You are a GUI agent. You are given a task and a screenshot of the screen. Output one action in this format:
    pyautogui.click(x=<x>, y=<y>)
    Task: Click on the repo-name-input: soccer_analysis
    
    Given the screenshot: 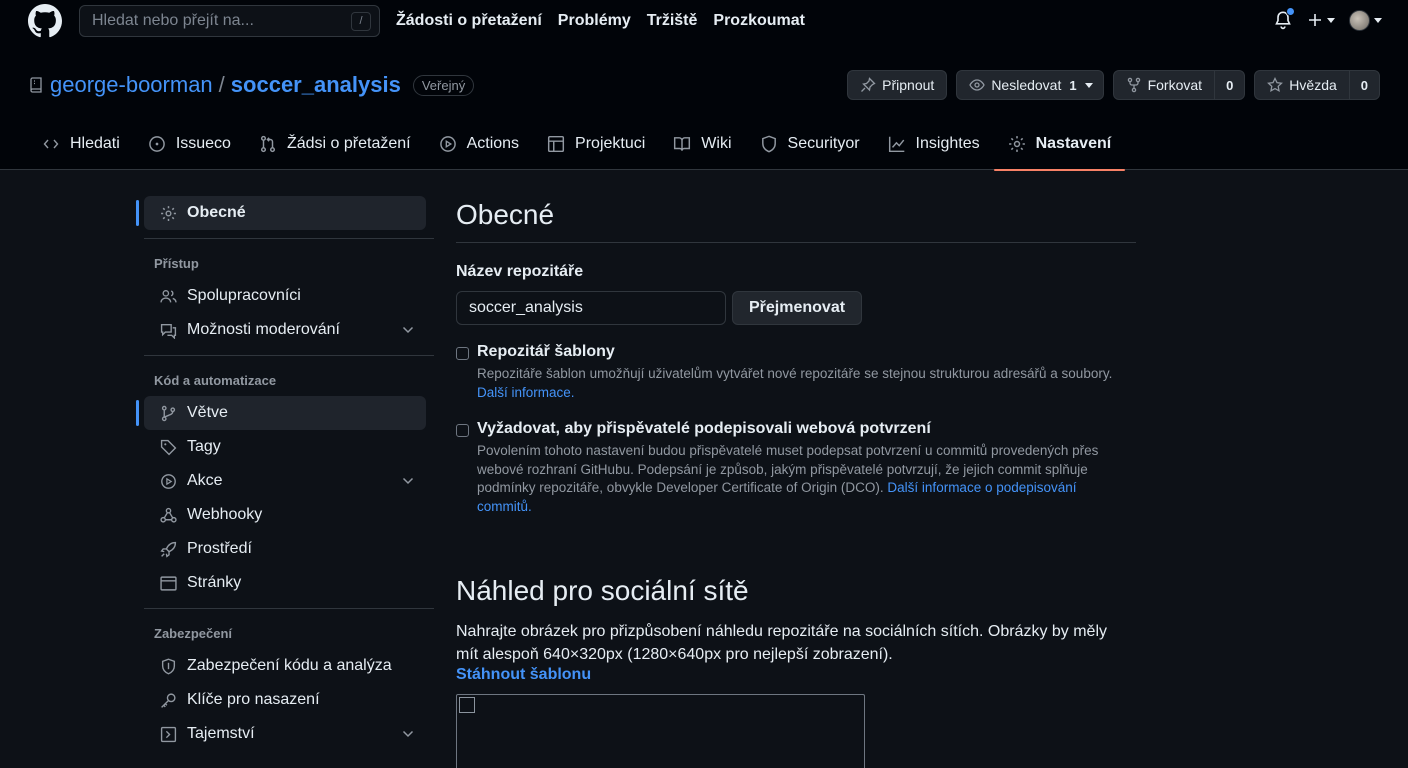 What is the action you would take?
    pyautogui.click(x=591, y=308)
    